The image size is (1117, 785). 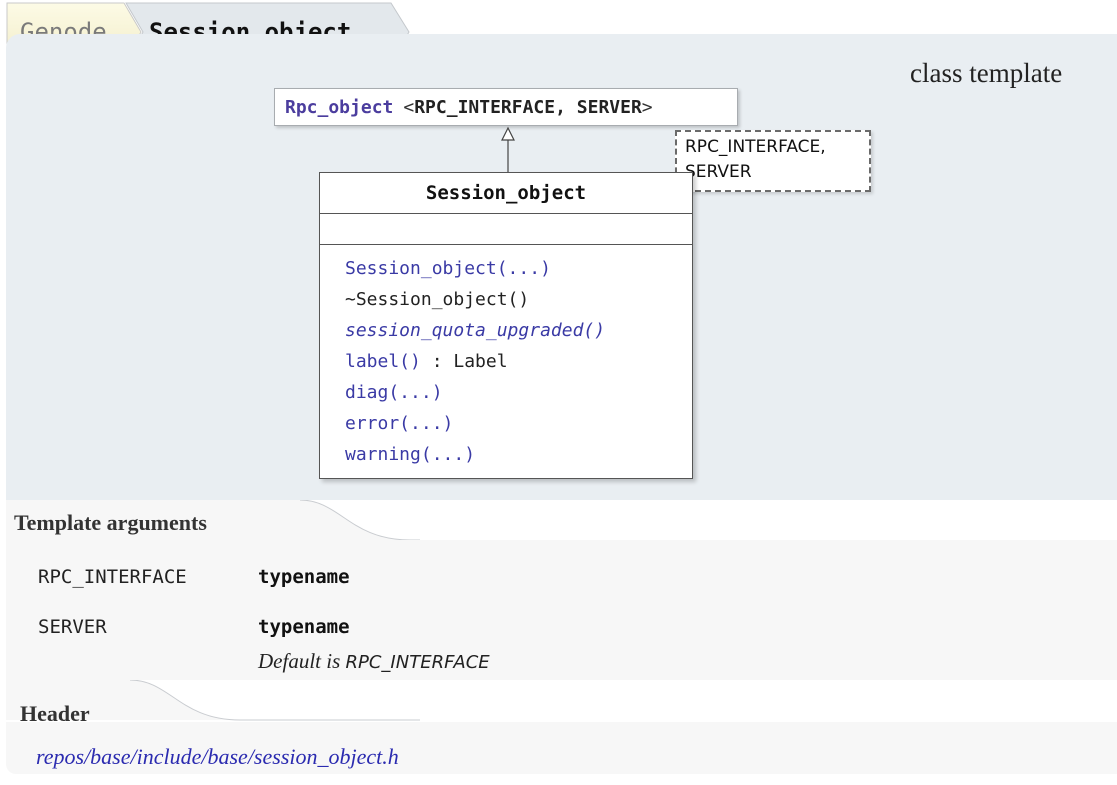 What do you see at coordinates (339, 107) in the screenshot?
I see `parent-class-link: Rpc_object` at bounding box center [339, 107].